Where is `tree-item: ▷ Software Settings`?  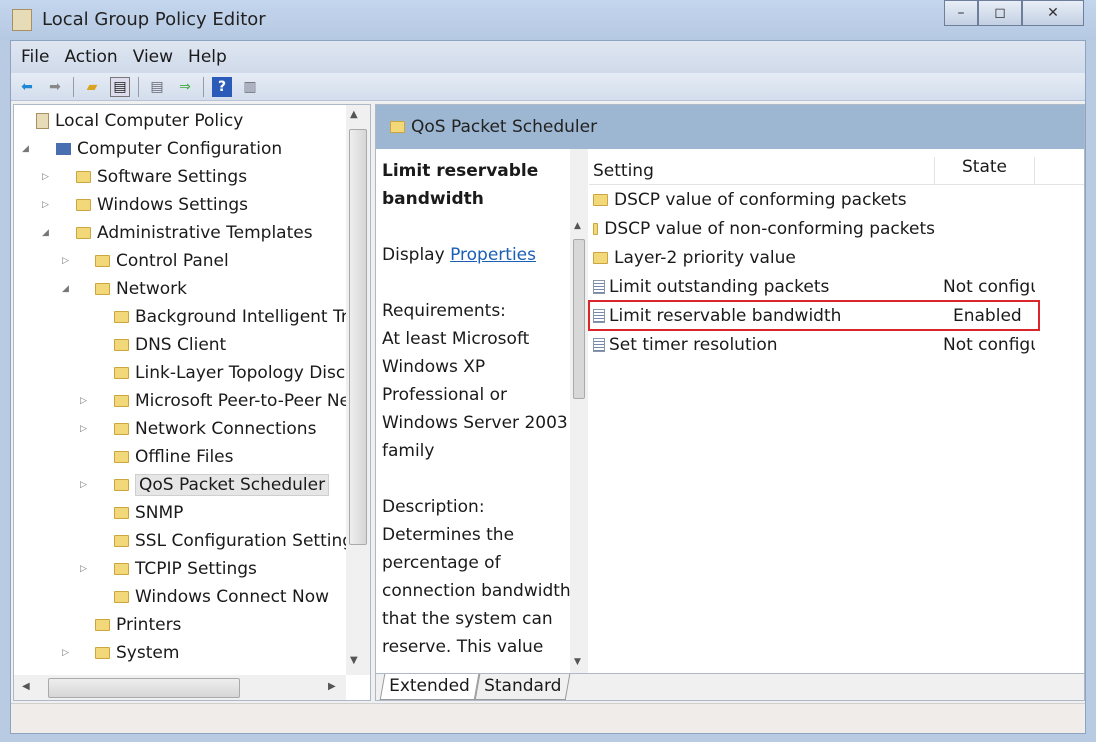 tree-item: ▷ Software Settings is located at coordinates (144, 177).